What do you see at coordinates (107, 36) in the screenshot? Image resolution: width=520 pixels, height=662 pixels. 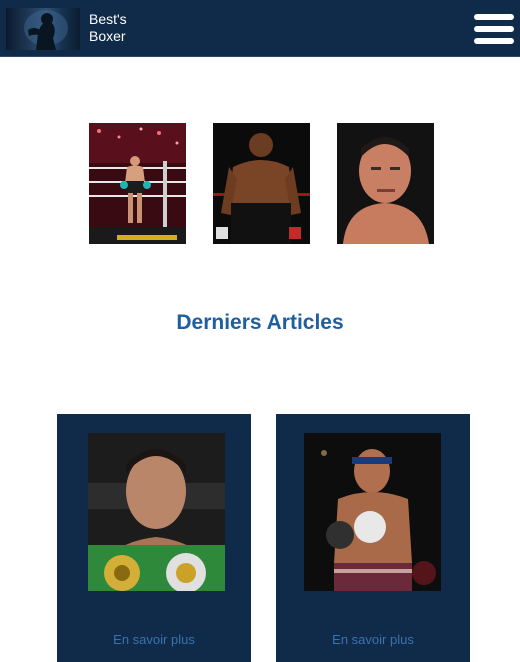 I see `brand-line-2: Boxer` at bounding box center [107, 36].